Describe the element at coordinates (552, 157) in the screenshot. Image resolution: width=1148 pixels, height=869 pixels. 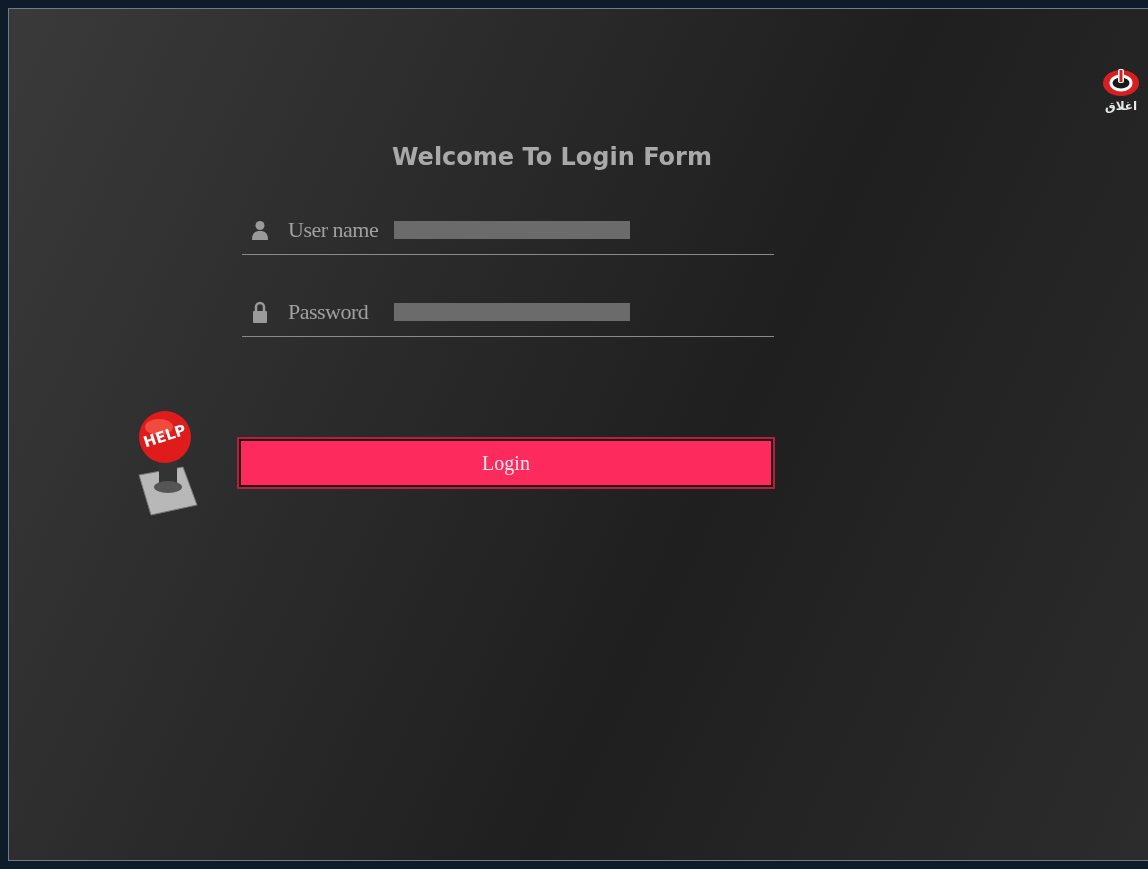
I see `form-title: Welcome To Login Form` at that location.